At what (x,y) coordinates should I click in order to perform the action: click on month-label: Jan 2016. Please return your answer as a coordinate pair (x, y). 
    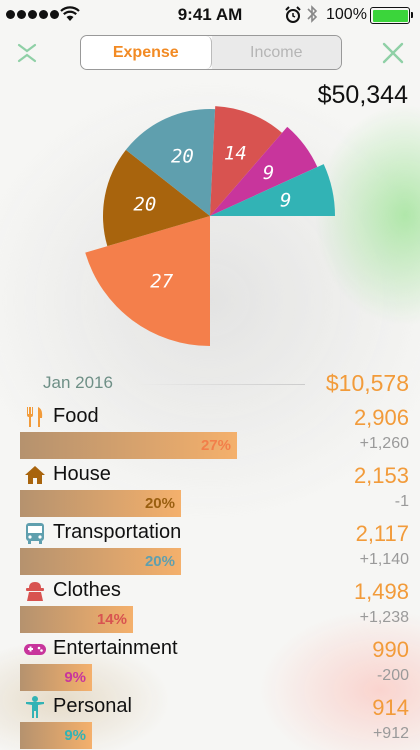
    Looking at the image, I should click on (78, 383).